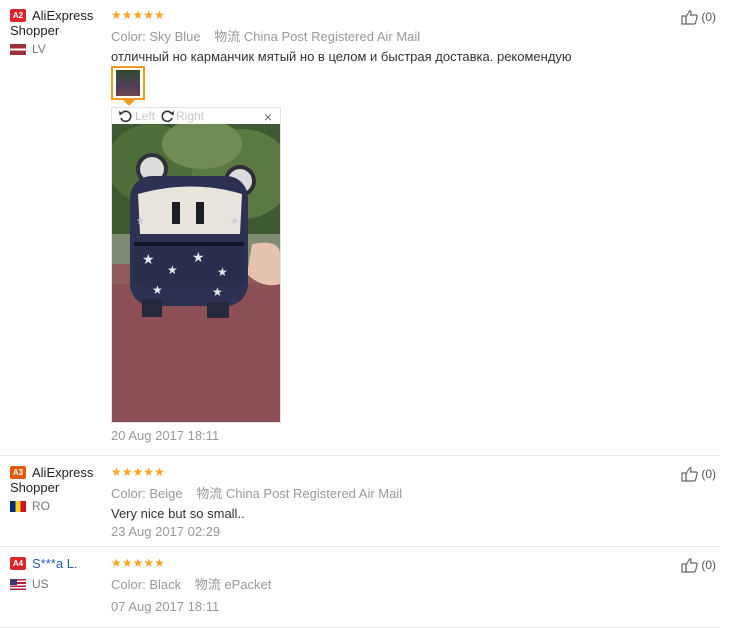 This screenshot has width=750, height=628. I want to click on review-date: 23 Aug 2017 02:29, so click(166, 531).